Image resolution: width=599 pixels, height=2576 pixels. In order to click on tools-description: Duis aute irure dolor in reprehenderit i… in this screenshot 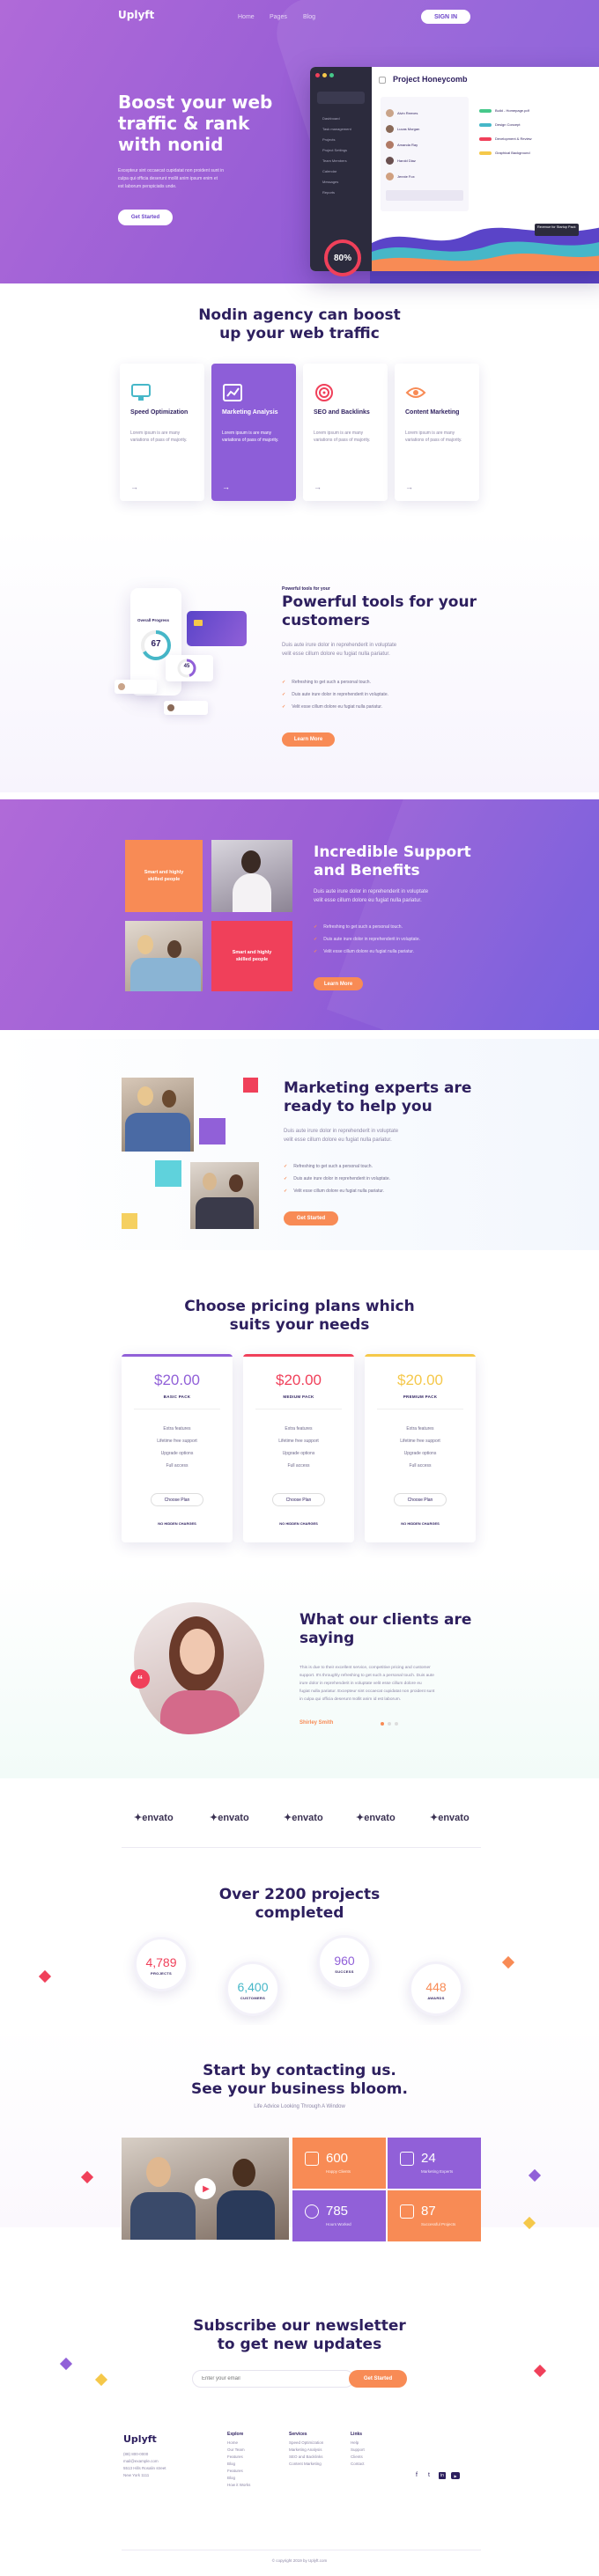, I will do `click(339, 650)`.